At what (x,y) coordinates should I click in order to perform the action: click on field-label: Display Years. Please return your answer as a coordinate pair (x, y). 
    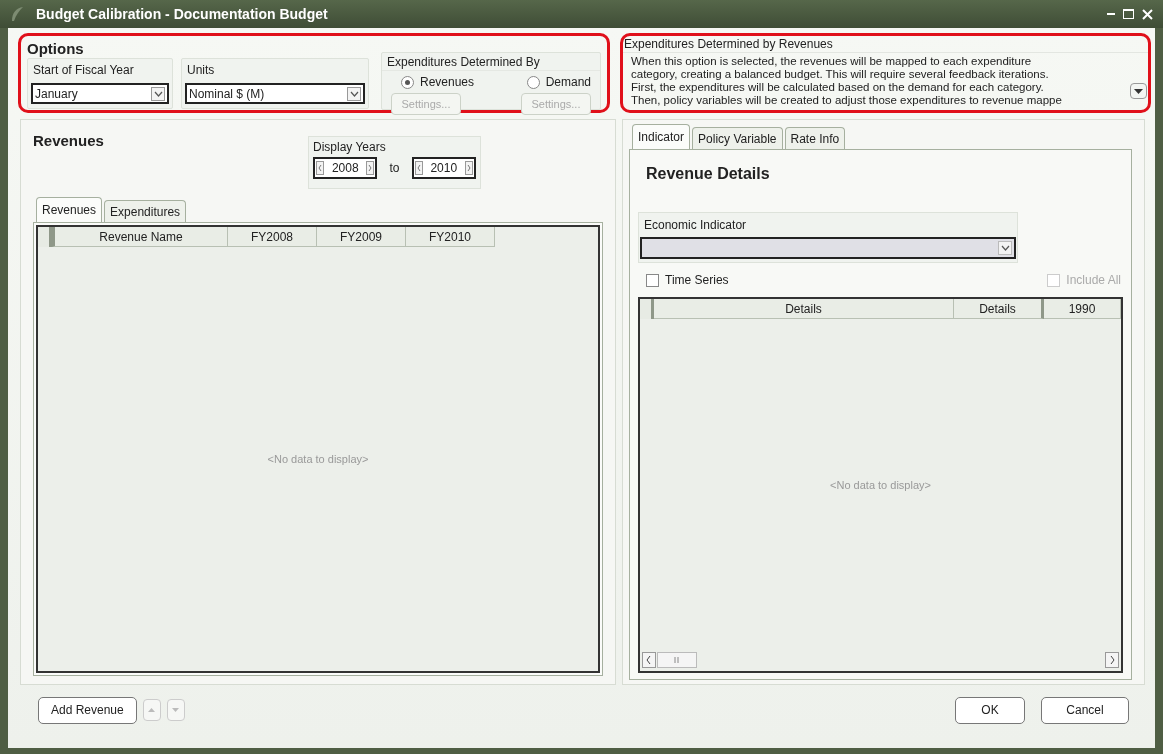
    Looking at the image, I should click on (350, 147).